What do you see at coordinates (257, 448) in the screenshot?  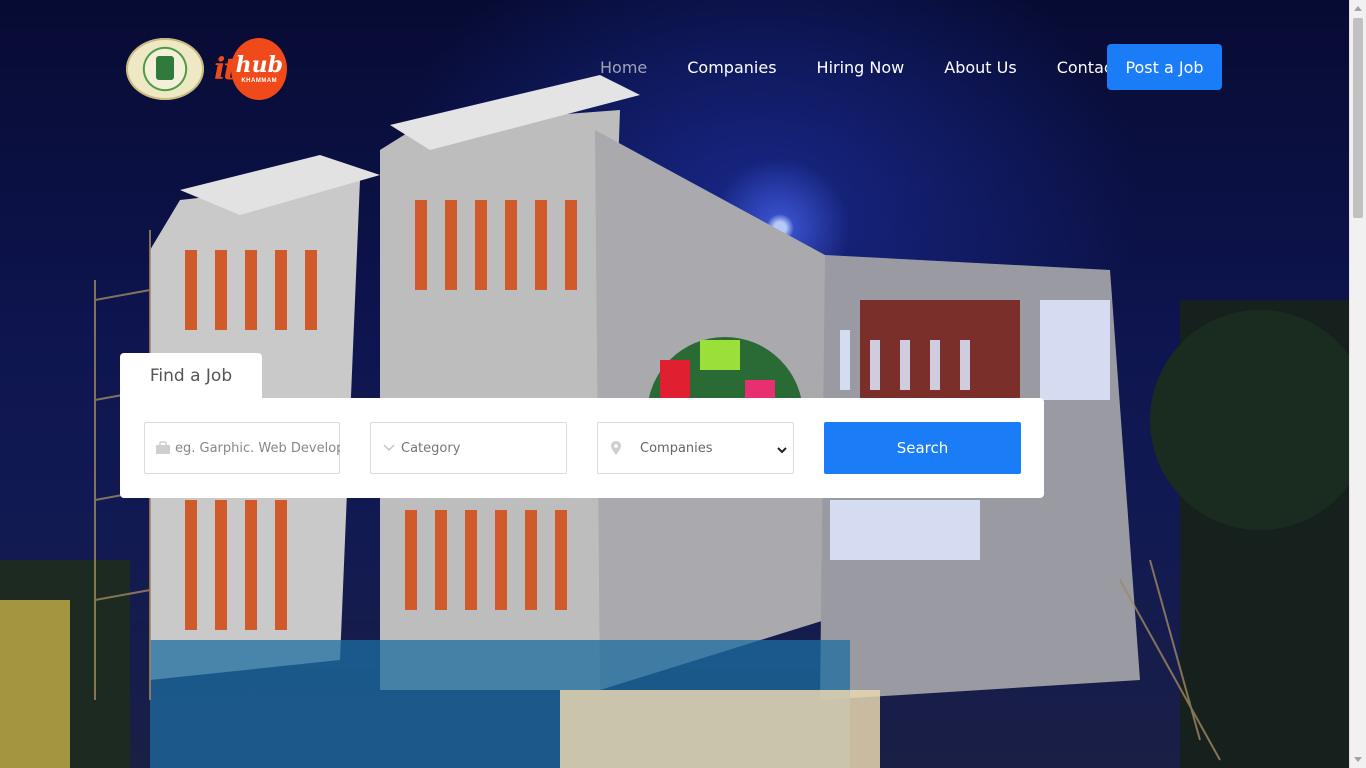 I see `keyword-input` at bounding box center [257, 448].